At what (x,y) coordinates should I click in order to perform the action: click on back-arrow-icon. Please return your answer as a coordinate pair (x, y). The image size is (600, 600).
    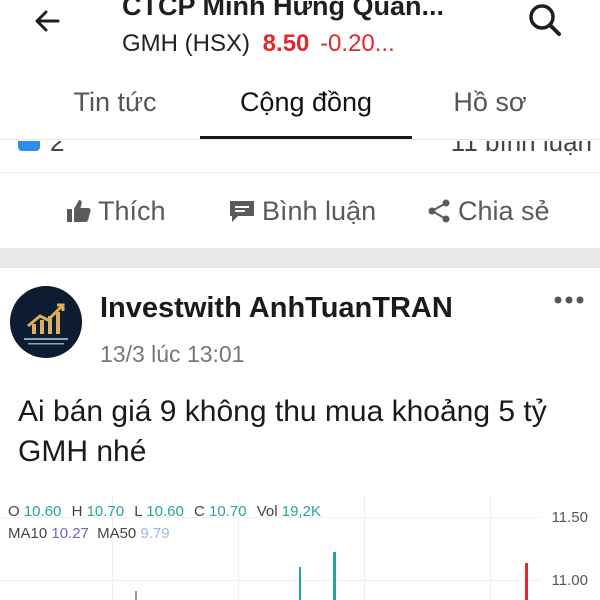
    Looking at the image, I should click on (47, 21).